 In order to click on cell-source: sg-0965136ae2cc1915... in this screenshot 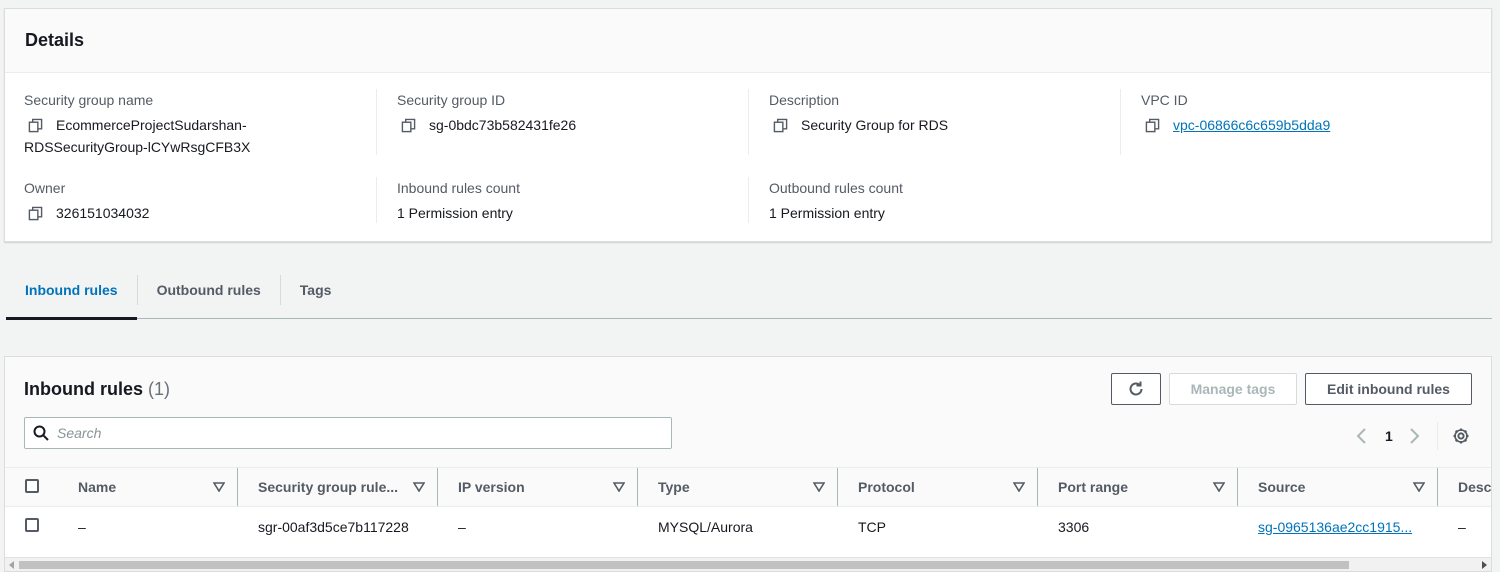, I will do `click(1338, 527)`.